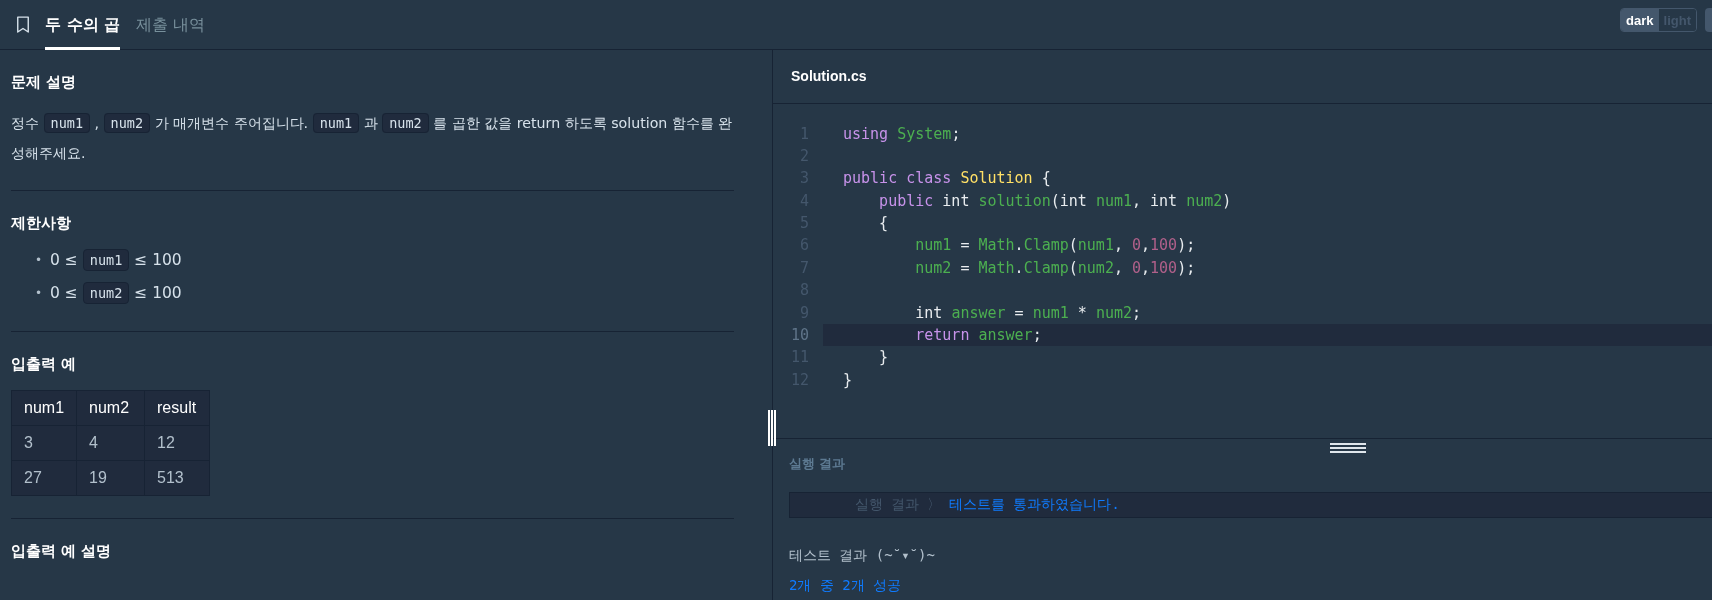  I want to click on table-cell: 3, so click(44, 443).